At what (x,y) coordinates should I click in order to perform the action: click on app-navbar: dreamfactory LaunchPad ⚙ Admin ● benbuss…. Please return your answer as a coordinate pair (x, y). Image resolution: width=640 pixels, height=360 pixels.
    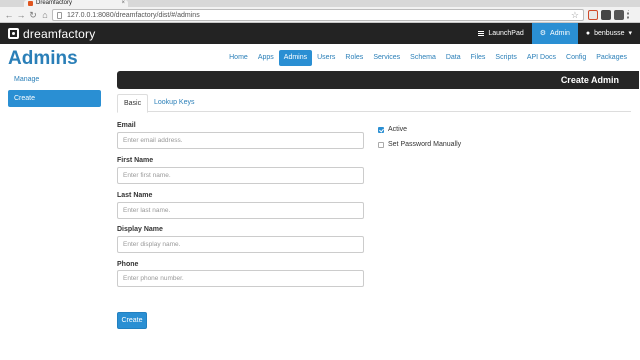
    Looking at the image, I should click on (320, 33).